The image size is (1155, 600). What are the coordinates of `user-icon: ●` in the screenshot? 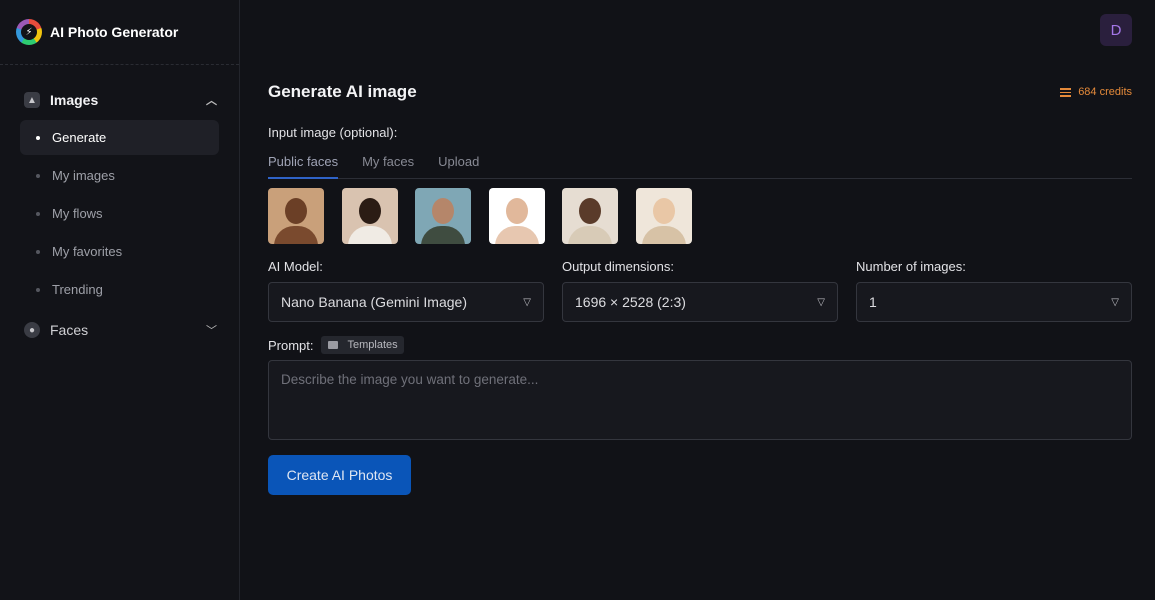 It's located at (32, 330).